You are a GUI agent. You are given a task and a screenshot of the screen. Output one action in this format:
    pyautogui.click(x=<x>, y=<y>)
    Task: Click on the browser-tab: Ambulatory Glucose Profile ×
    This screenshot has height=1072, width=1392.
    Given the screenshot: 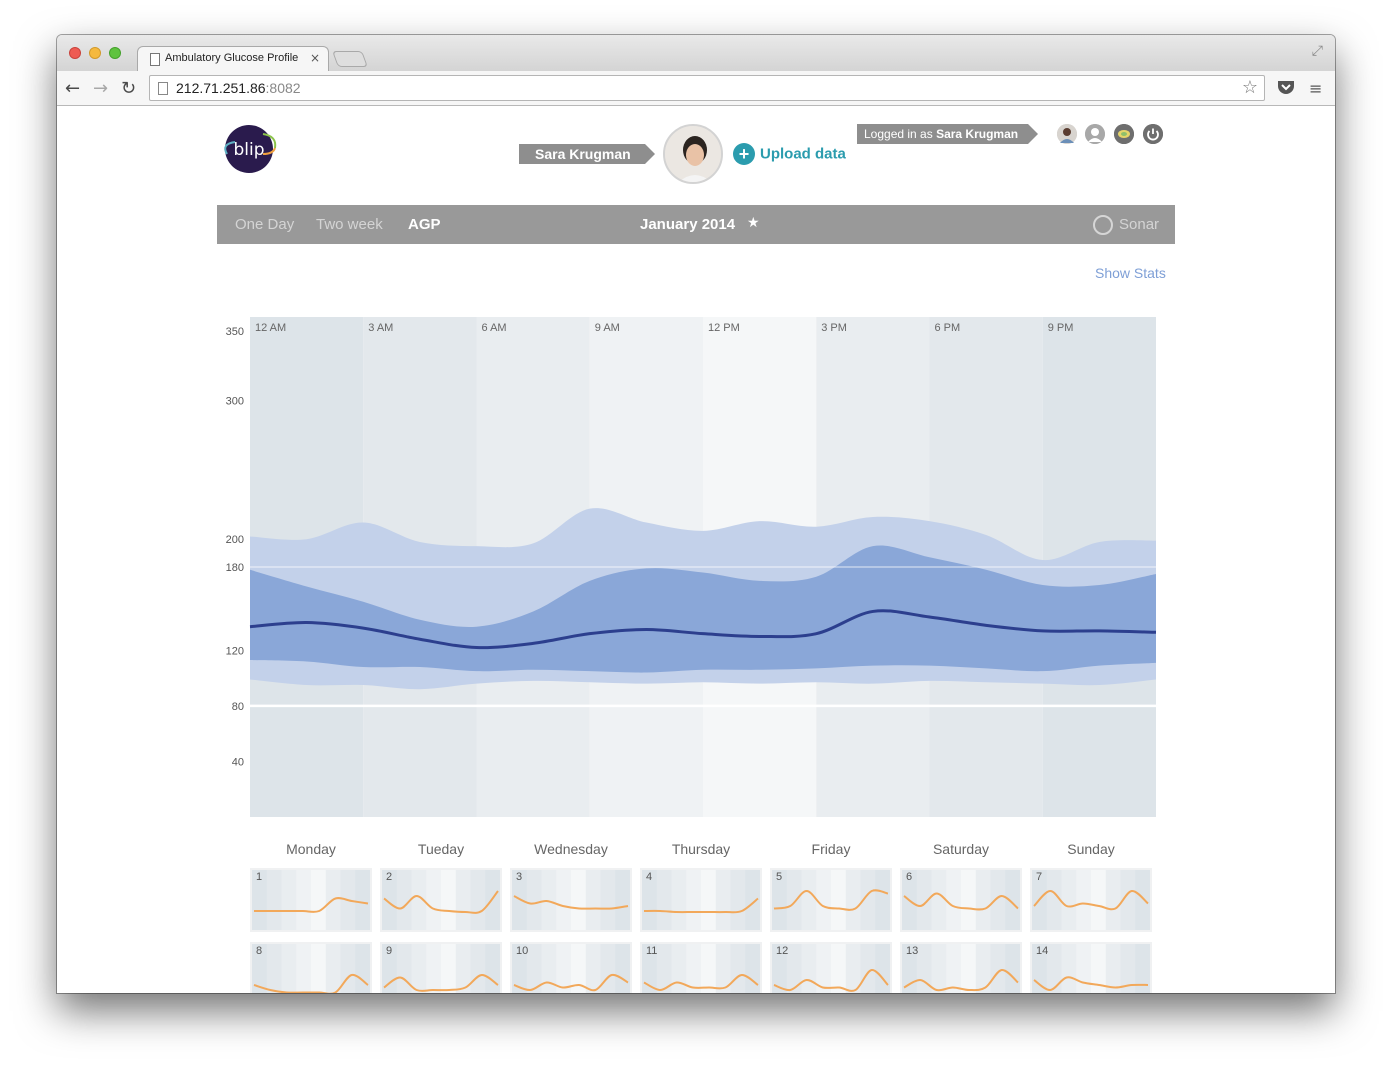 What is the action you would take?
    pyautogui.click(x=233, y=58)
    